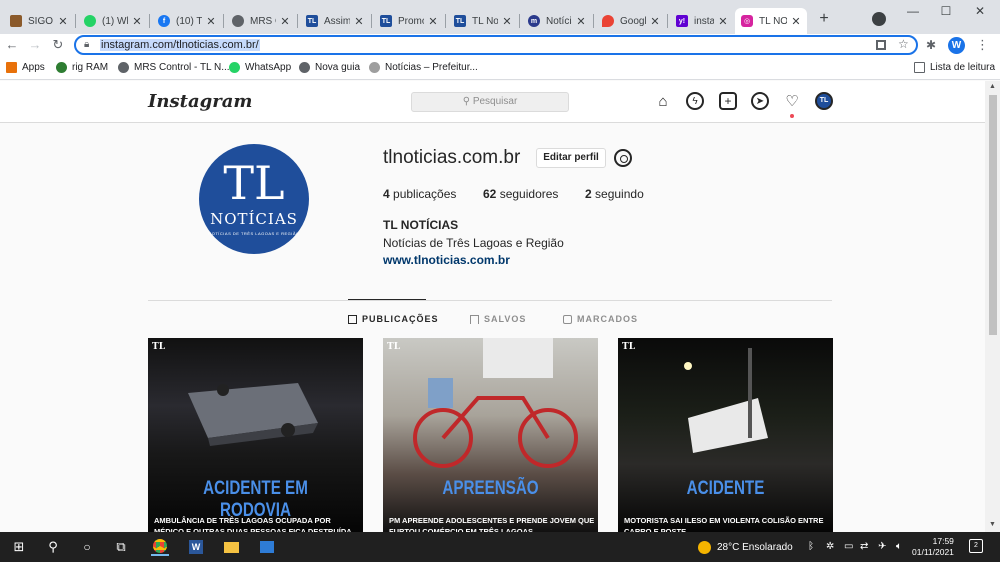  Describe the element at coordinates (992, 86) in the screenshot. I see `scroll-up-icon: ▲` at that location.